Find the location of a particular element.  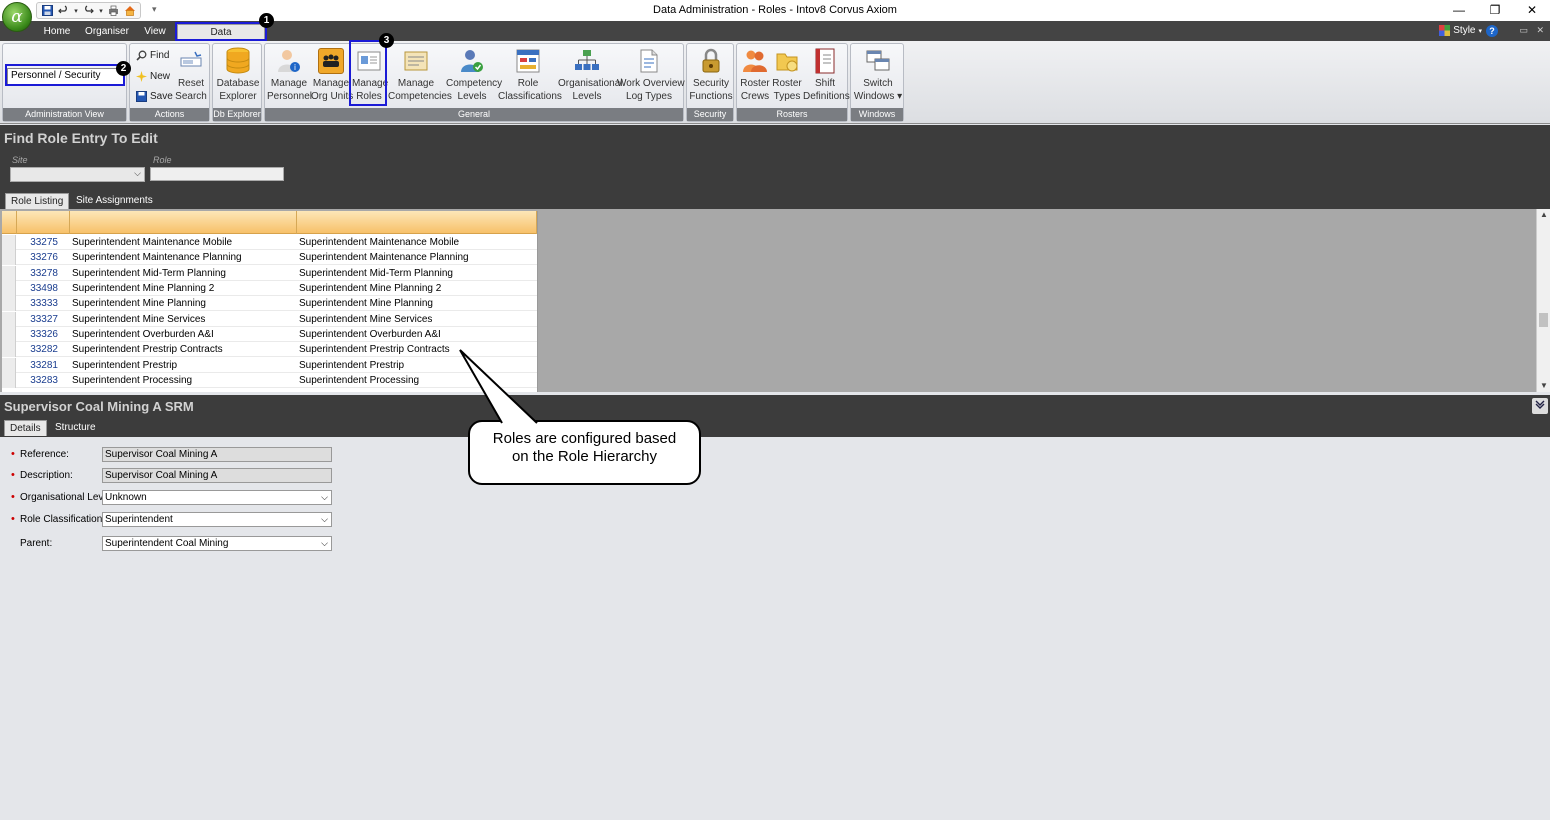

roster-types-button: Roster Types is located at coordinates (787, 76).